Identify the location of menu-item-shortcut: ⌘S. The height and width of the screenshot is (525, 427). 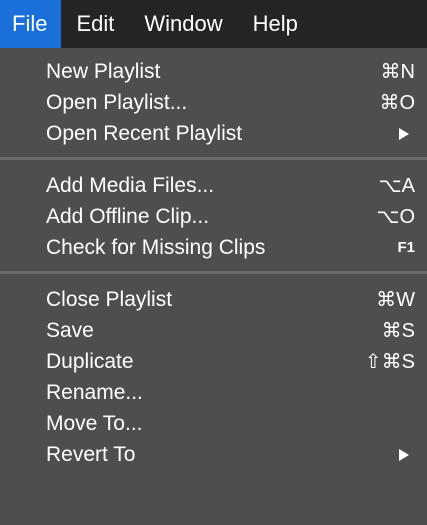
(398, 331).